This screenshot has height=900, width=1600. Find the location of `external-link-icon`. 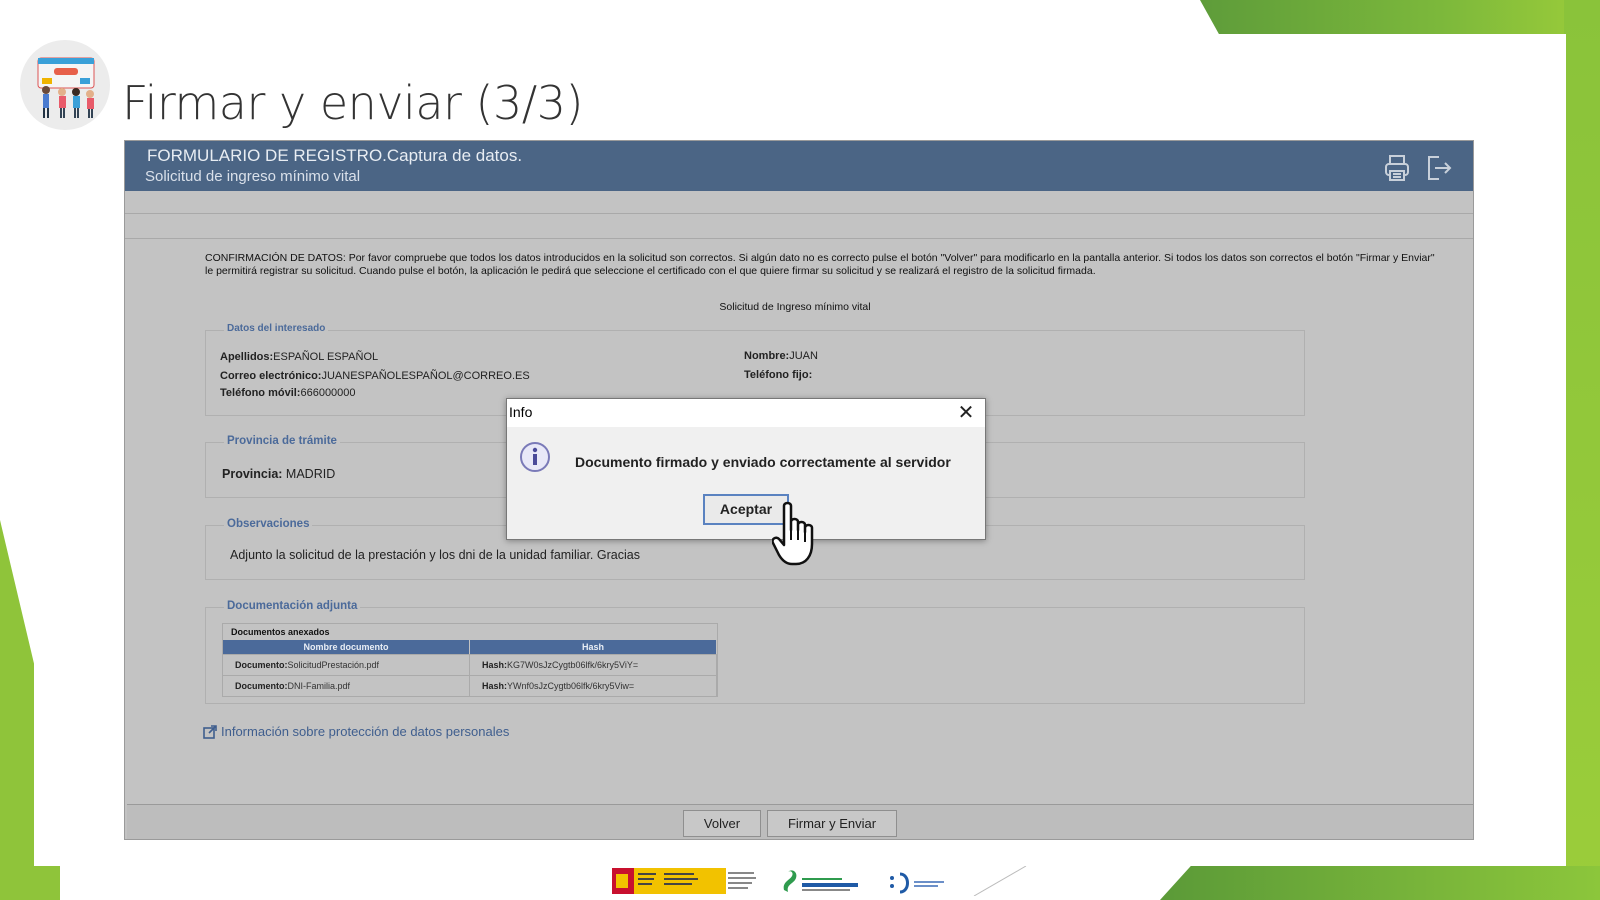

external-link-icon is located at coordinates (210, 731).